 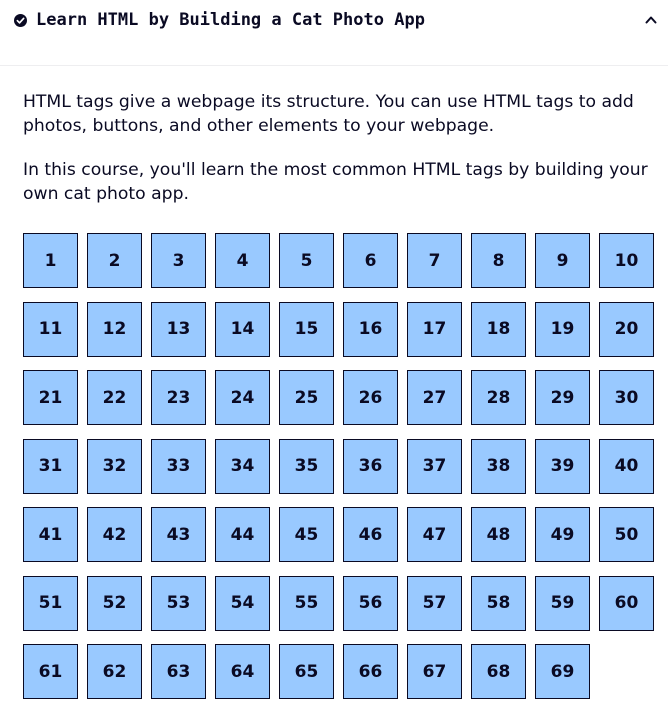 I want to click on step-button-26: 26, so click(x=370, y=397).